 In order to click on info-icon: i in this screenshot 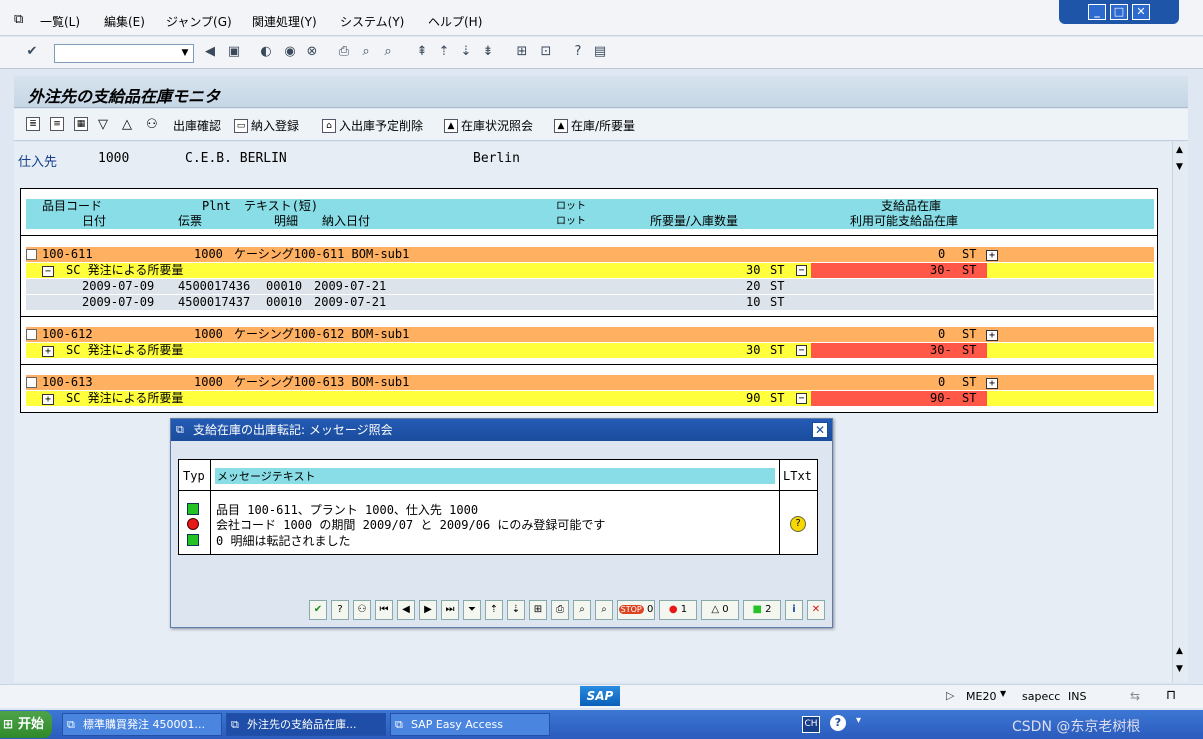, I will do `click(794, 610)`.